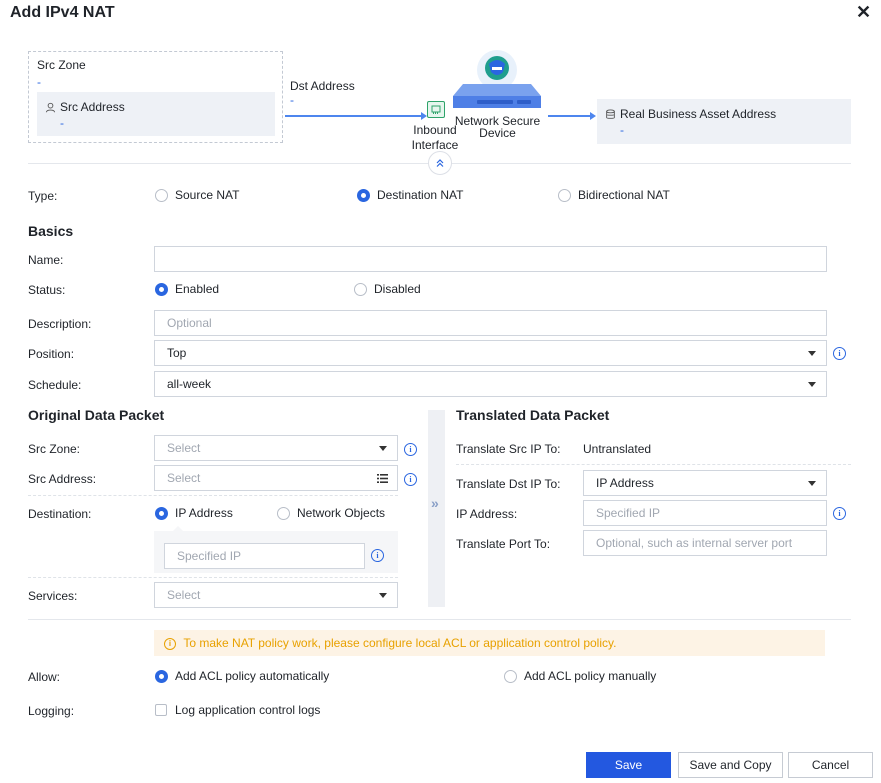  Describe the element at coordinates (440, 163) in the screenshot. I see `collapse-diagram-button` at that location.